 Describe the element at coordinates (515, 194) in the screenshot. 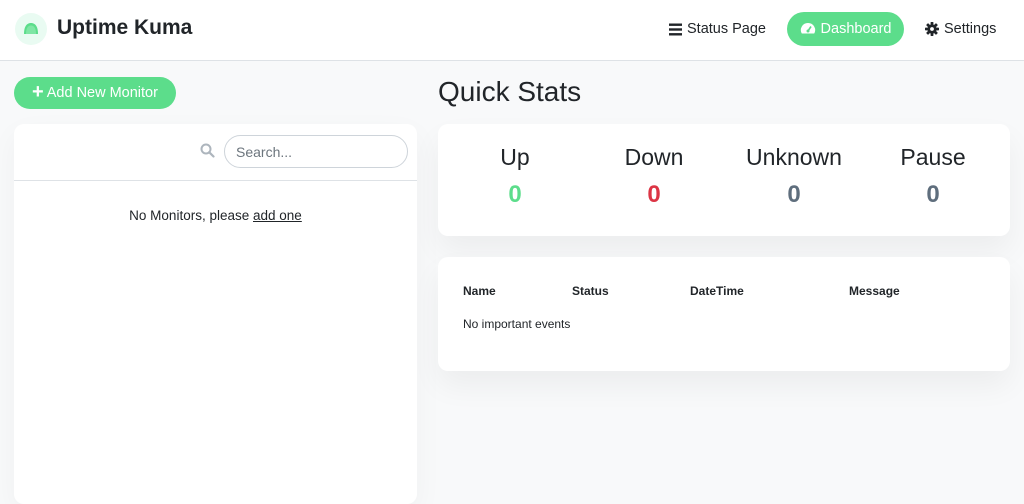

I see `stat-up-value: 0` at that location.